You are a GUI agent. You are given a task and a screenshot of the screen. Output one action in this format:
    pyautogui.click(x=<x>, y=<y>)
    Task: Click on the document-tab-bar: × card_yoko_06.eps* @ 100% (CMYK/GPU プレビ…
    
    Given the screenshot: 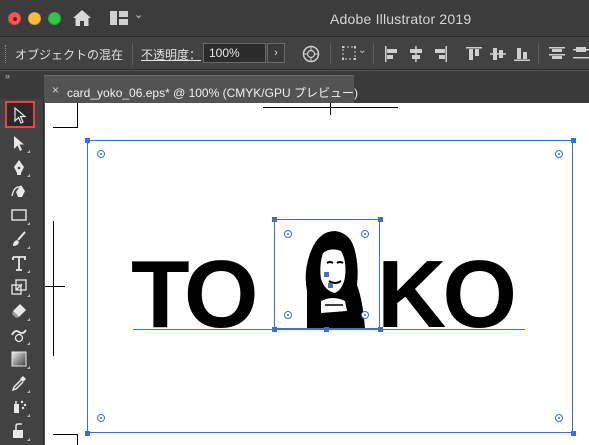 What is the action you would take?
    pyautogui.click(x=316, y=87)
    